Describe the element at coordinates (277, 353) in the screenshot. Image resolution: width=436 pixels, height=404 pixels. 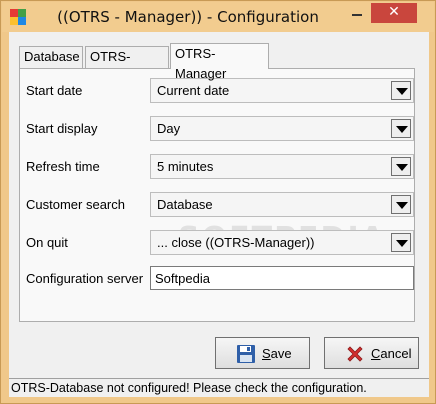
I see `save-button-label: Save` at that location.